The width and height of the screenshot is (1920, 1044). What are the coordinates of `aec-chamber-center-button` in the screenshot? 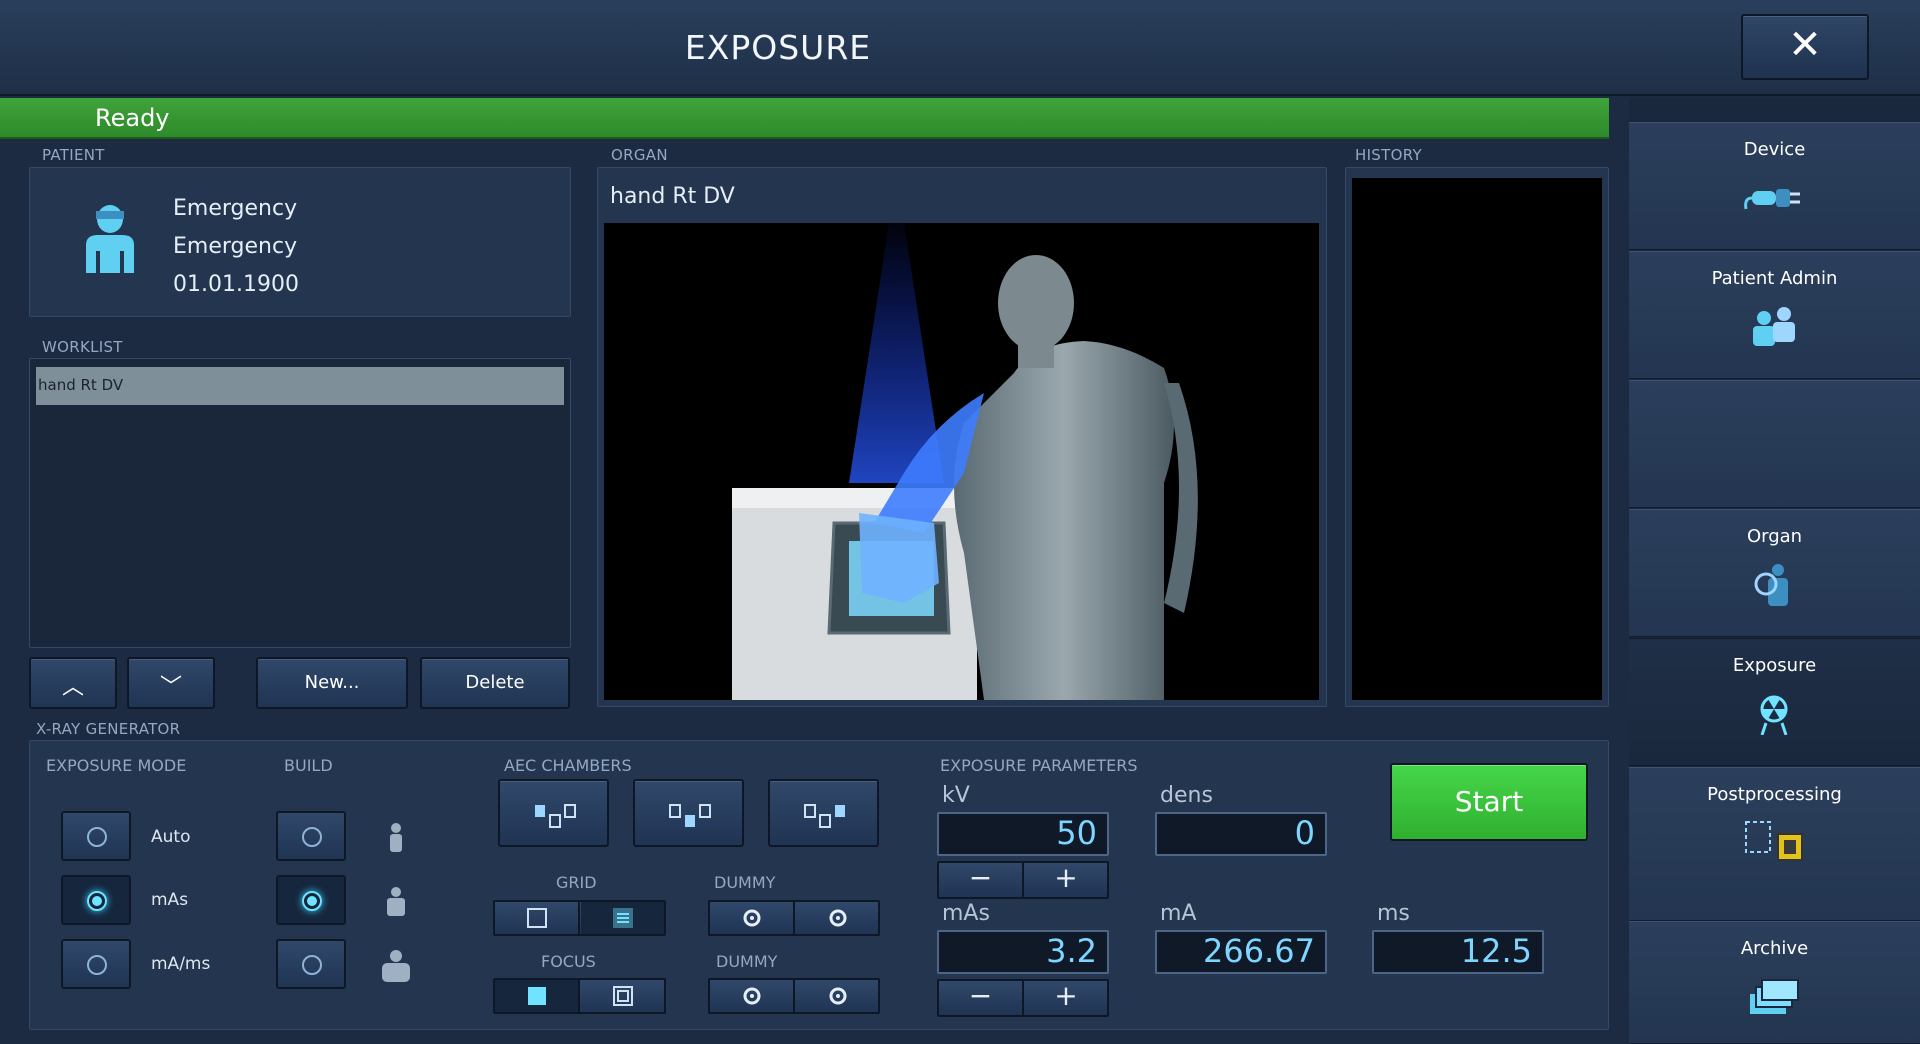 It's located at (688, 813).